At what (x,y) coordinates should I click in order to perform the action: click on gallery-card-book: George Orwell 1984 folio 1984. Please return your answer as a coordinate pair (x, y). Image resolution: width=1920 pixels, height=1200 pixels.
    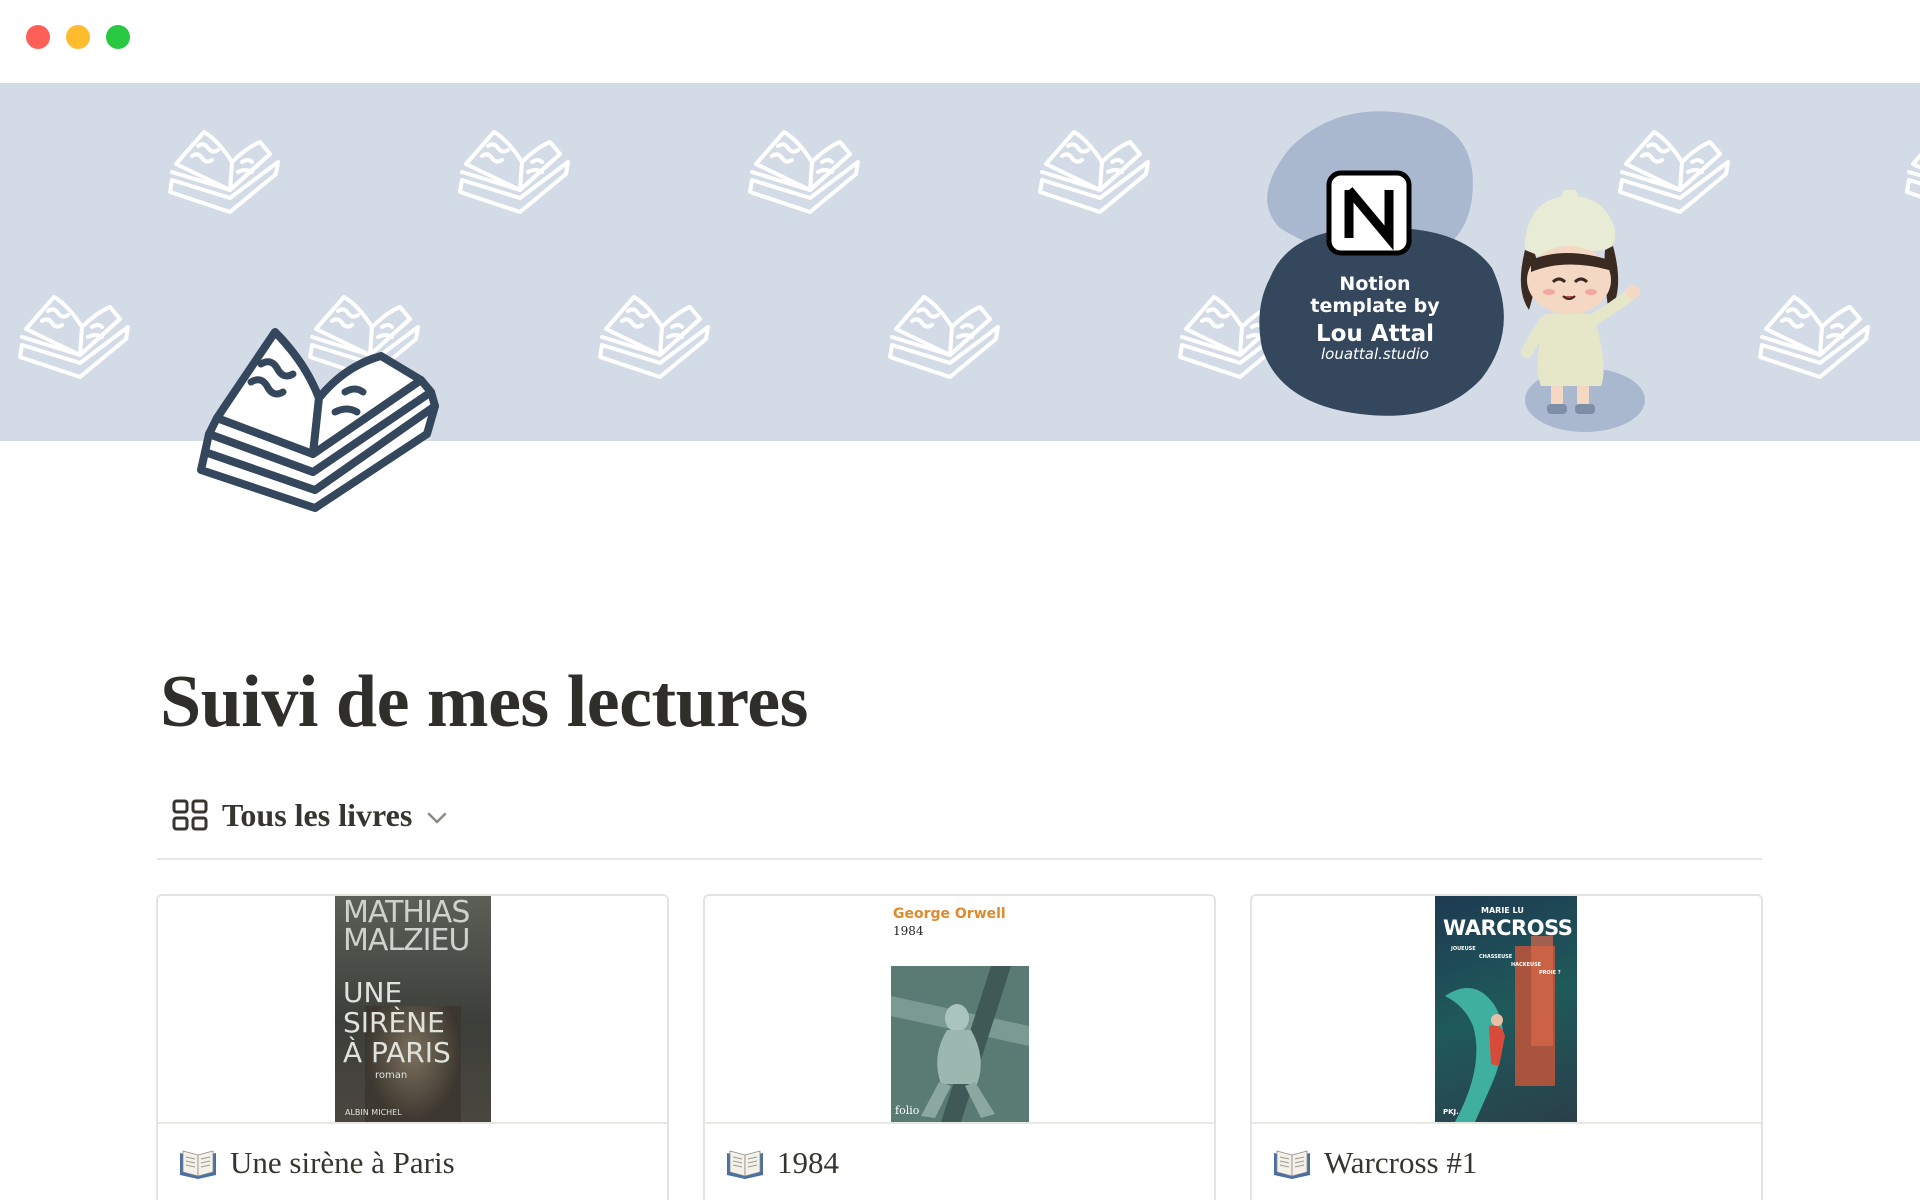
    Looking at the image, I should click on (959, 1047).